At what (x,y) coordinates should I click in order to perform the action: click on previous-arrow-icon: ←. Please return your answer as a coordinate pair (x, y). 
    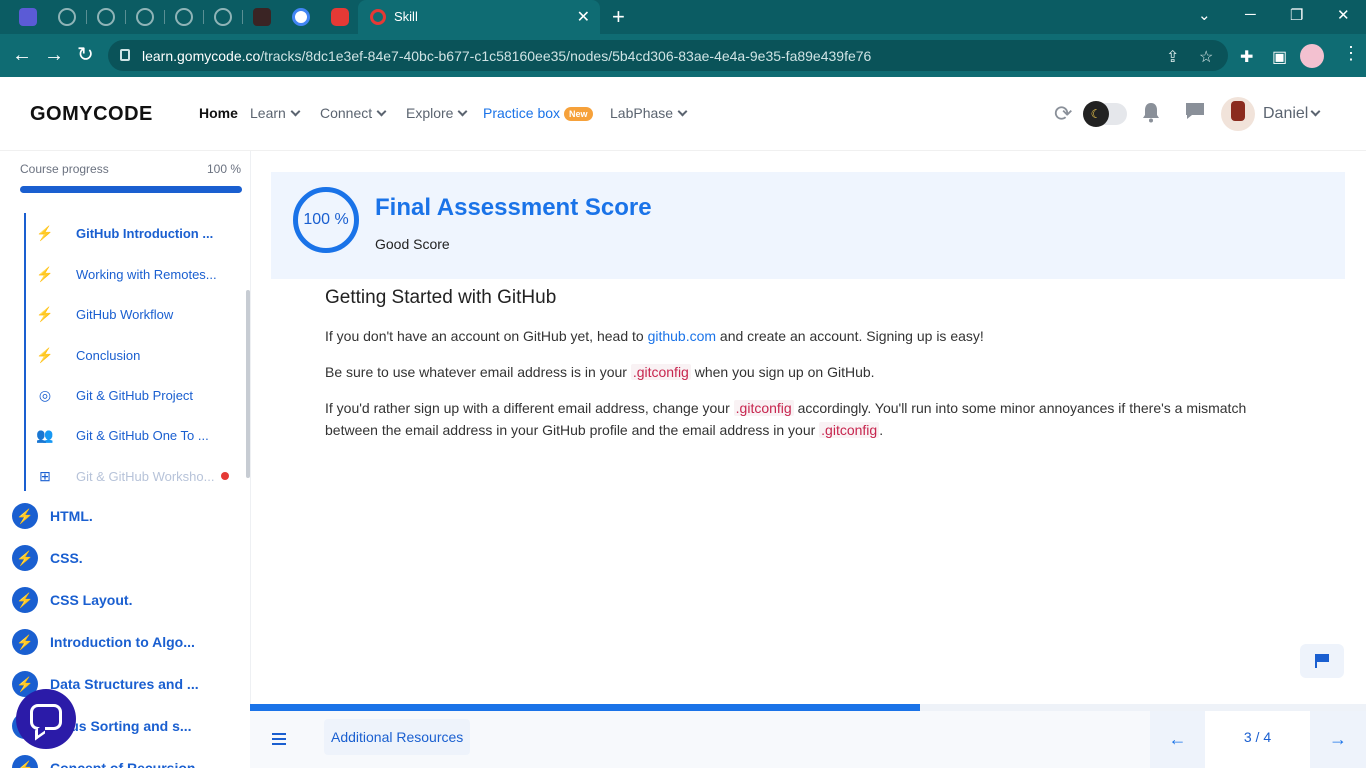
    Looking at the image, I should click on (1177, 739).